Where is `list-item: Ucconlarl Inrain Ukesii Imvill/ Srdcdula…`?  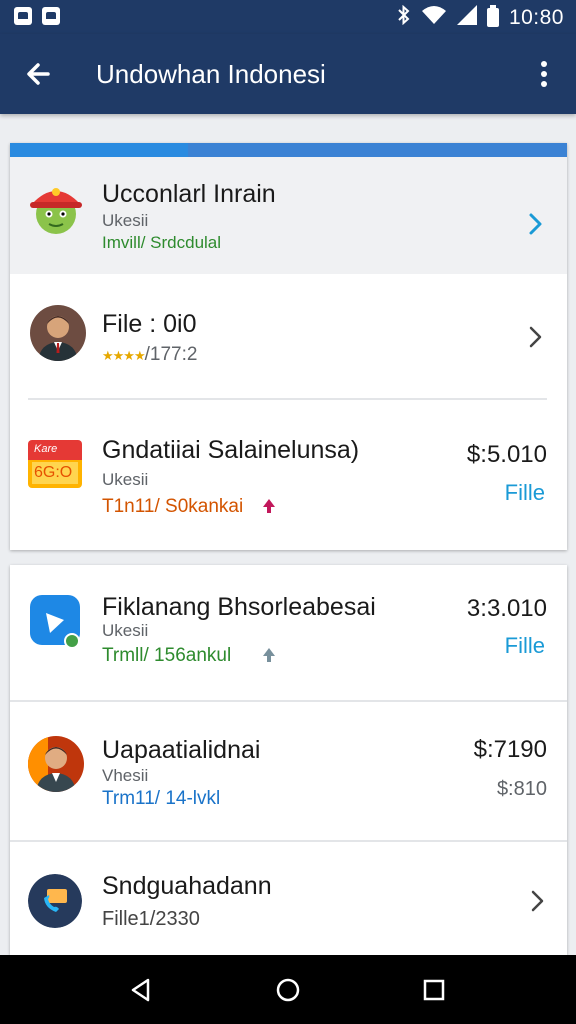 list-item: Ucconlarl Inrain Ukesii Imvill/ Srdcdula… is located at coordinates (288, 215).